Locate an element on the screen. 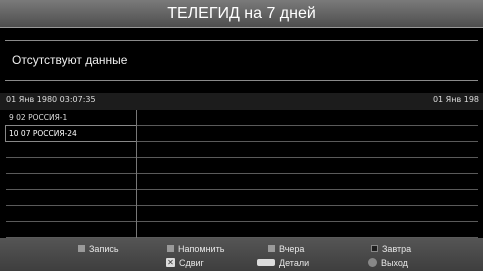 This screenshot has width=483, height=271. remind-button: Напомнить is located at coordinates (195, 249).